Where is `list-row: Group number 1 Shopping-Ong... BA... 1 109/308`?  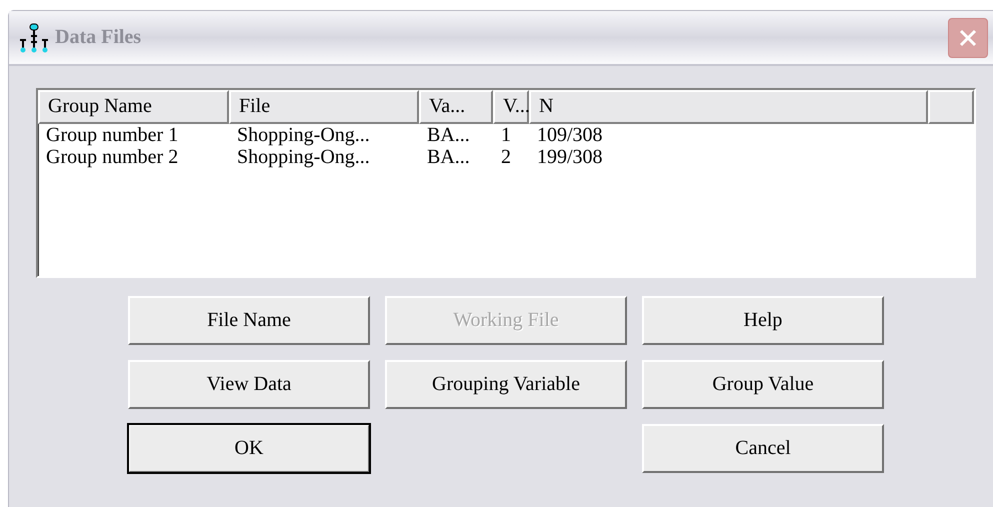 list-row: Group number 1 Shopping-Ong... BA... 1 109/308 is located at coordinates (506, 135).